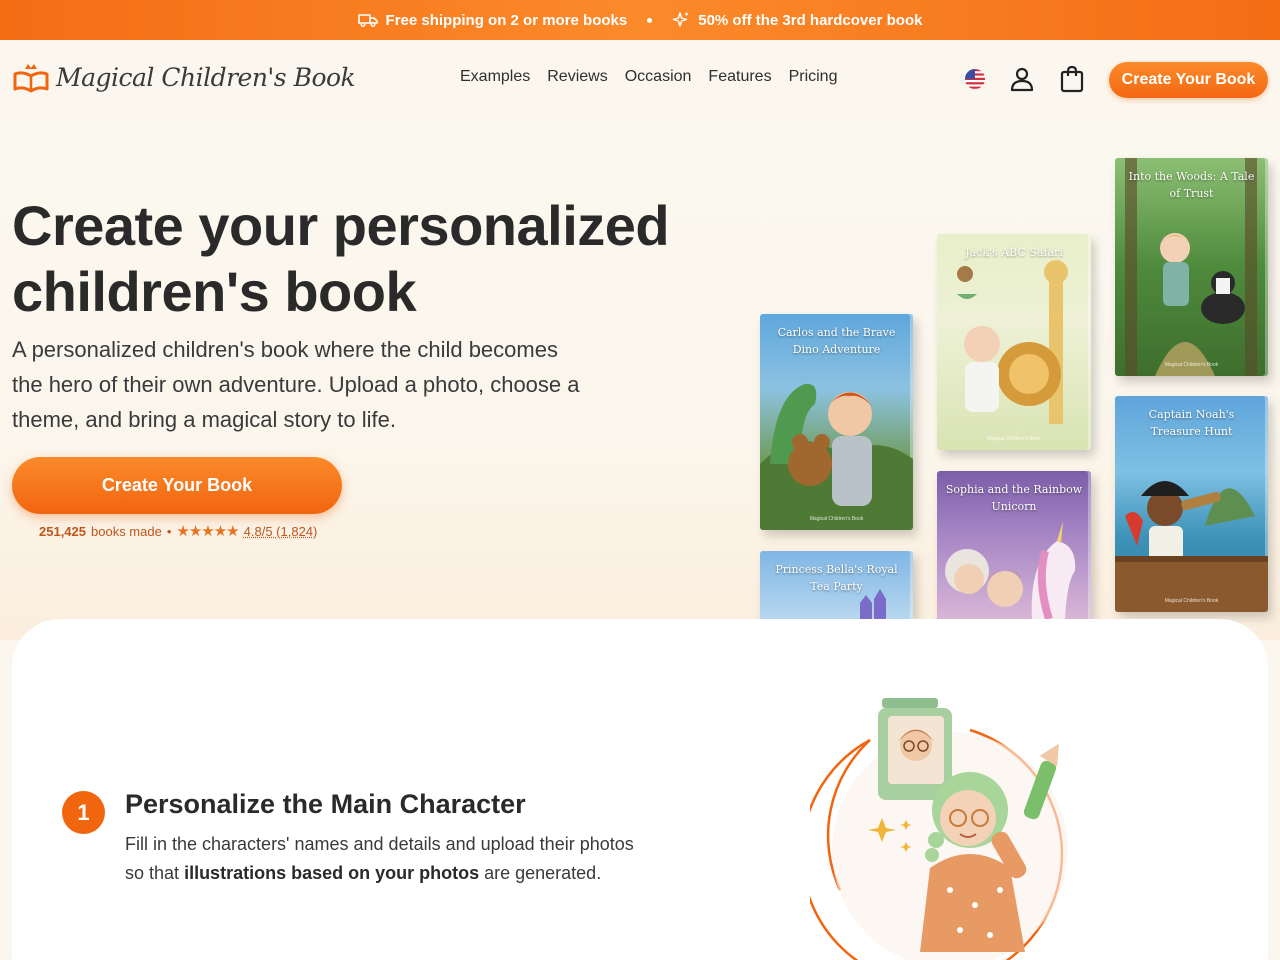 The image size is (1280, 960). Describe the element at coordinates (577, 77) in the screenshot. I see `nav-reviews: Reviews` at that location.